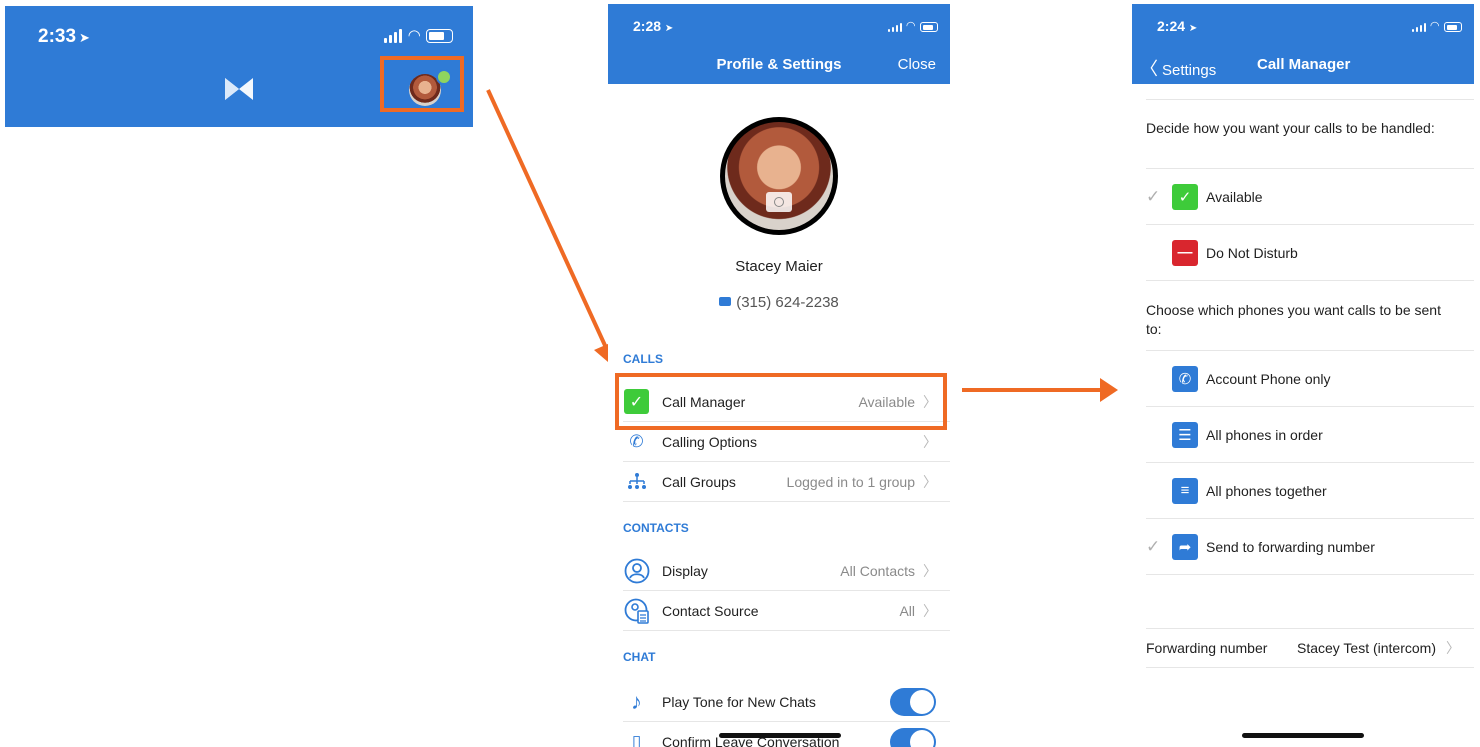  Describe the element at coordinates (656, 528) in the screenshot. I see `section-contacts: CONTACTS` at that location.